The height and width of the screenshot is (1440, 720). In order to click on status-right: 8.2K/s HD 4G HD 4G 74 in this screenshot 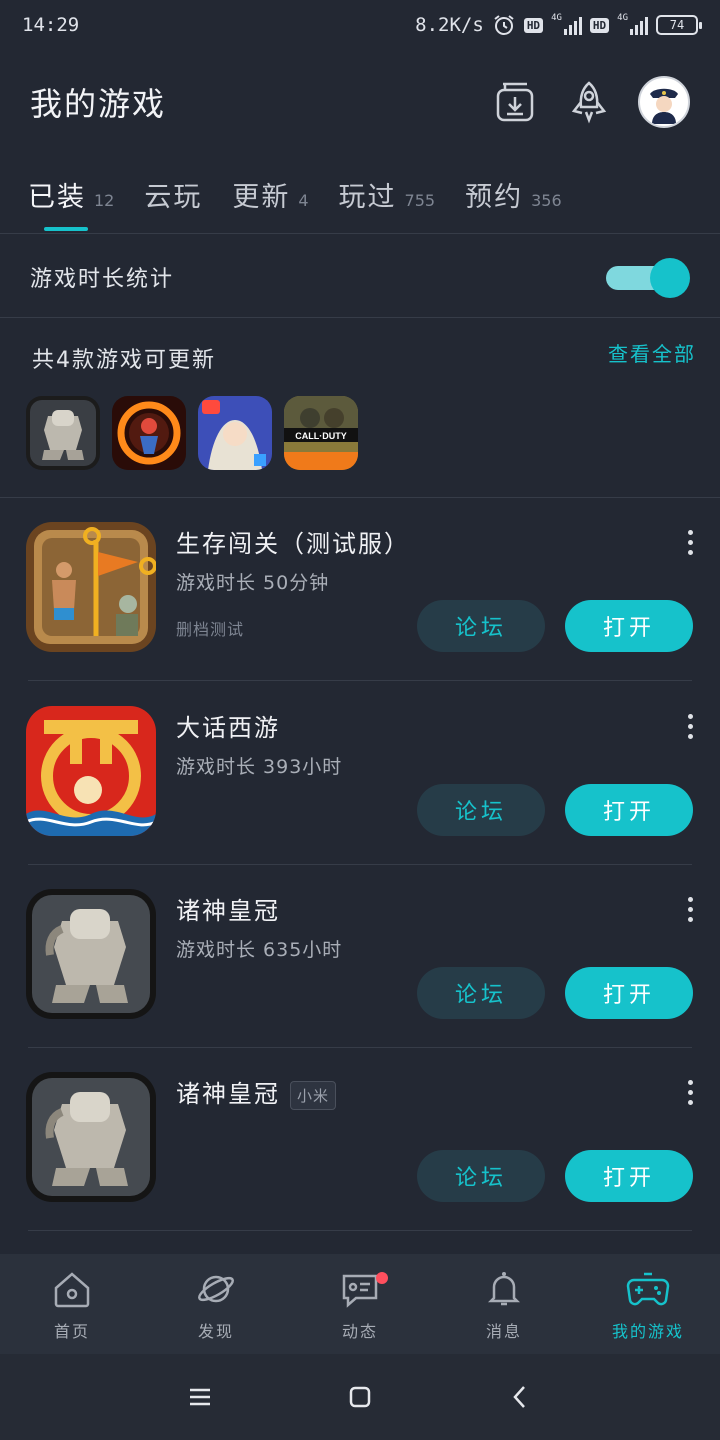, I will do `click(558, 25)`.